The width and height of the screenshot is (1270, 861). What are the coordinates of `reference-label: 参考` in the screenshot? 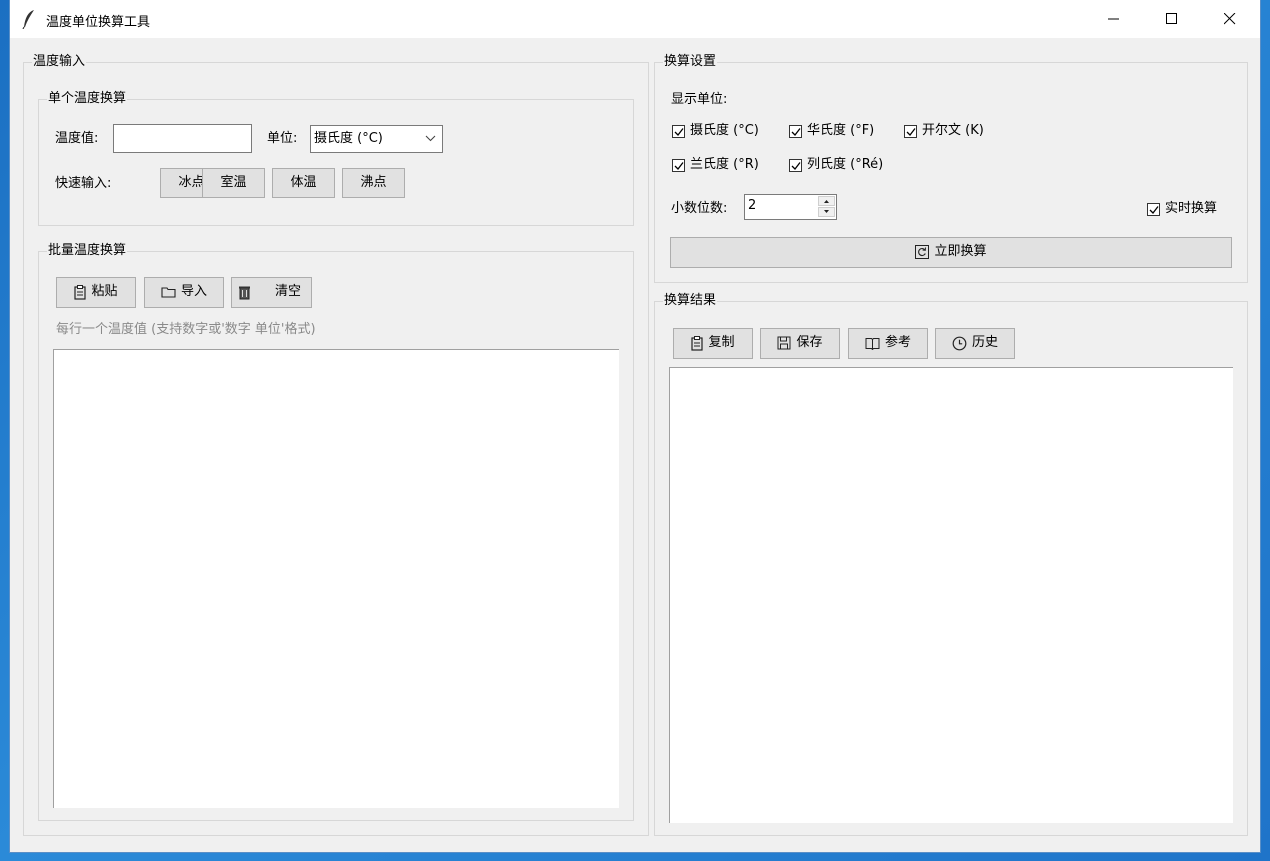 It's located at (897, 342).